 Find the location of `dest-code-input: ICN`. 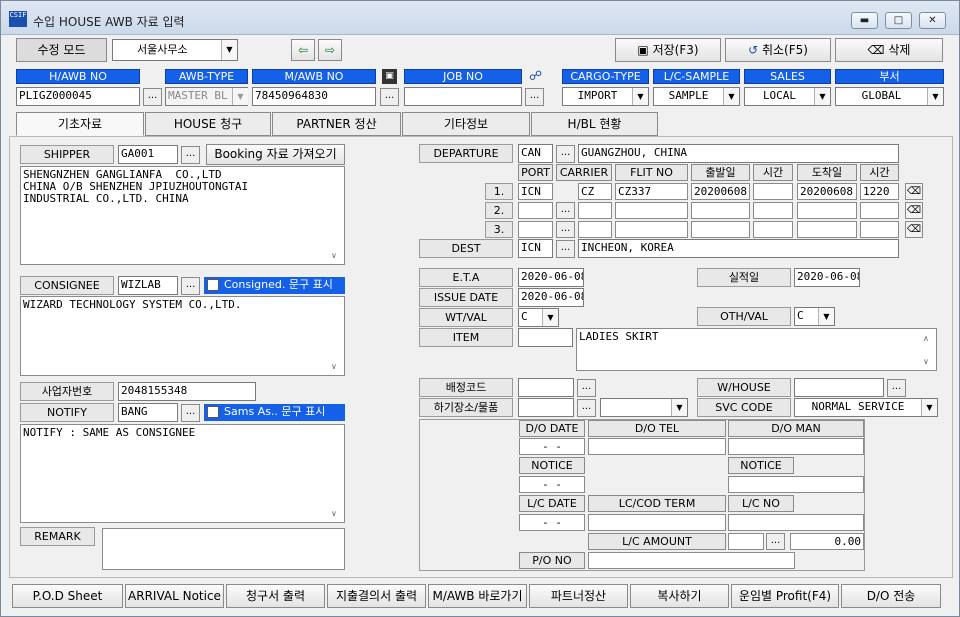

dest-code-input: ICN is located at coordinates (535, 248).